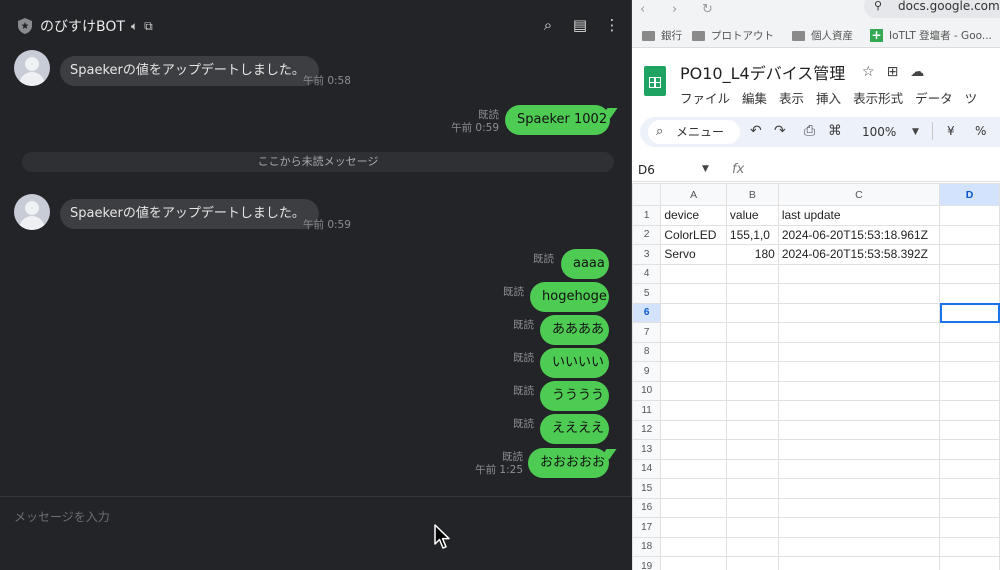  I want to click on outgoing-message: いいいい, so click(574, 363).